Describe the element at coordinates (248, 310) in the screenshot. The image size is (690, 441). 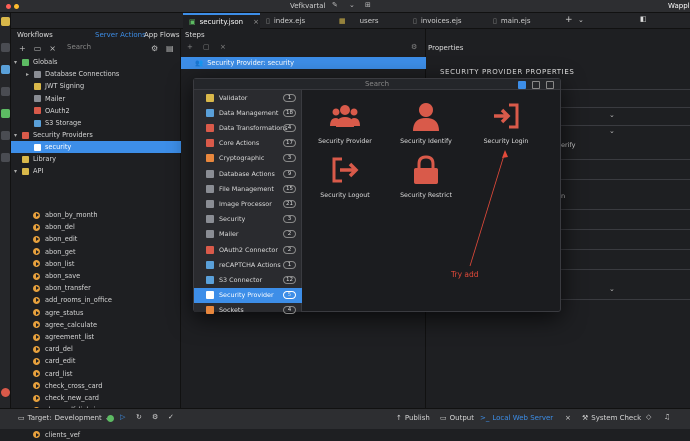
I see `category-item: Sockets 4` at that location.